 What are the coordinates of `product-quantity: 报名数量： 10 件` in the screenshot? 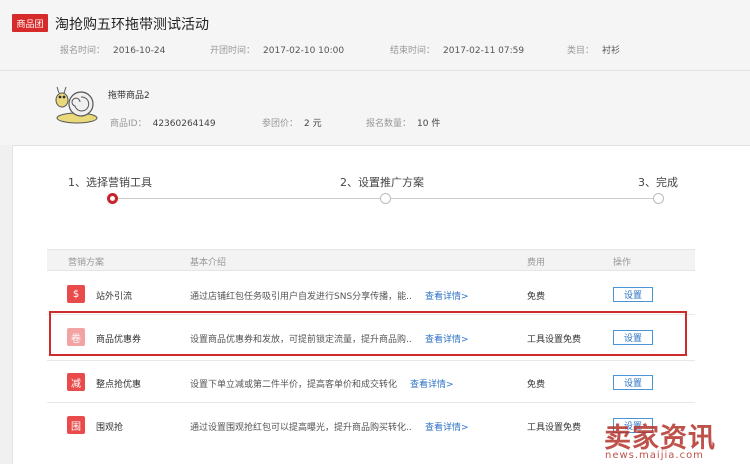 It's located at (403, 122).